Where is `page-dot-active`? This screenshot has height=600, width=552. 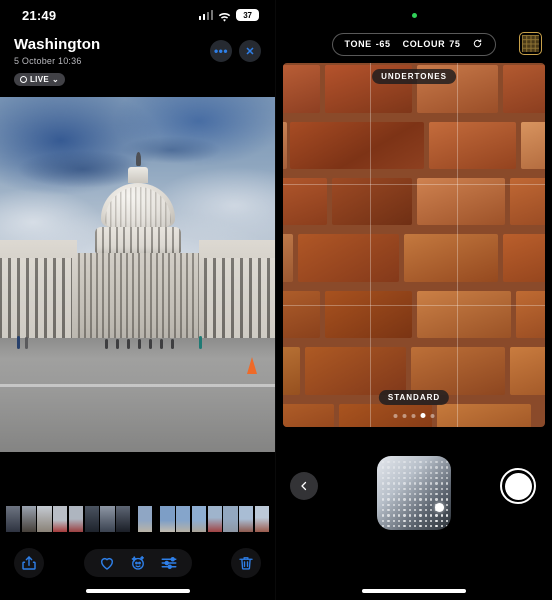
page-dot-active is located at coordinates (423, 415).